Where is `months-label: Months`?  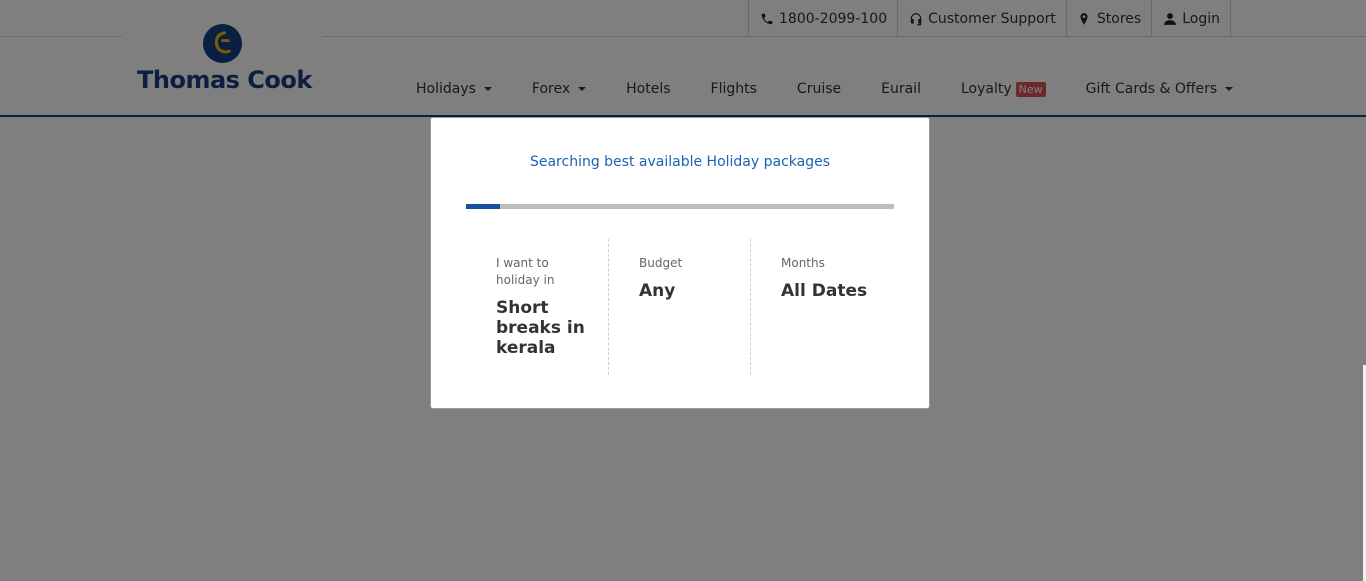 months-label: Months is located at coordinates (803, 263).